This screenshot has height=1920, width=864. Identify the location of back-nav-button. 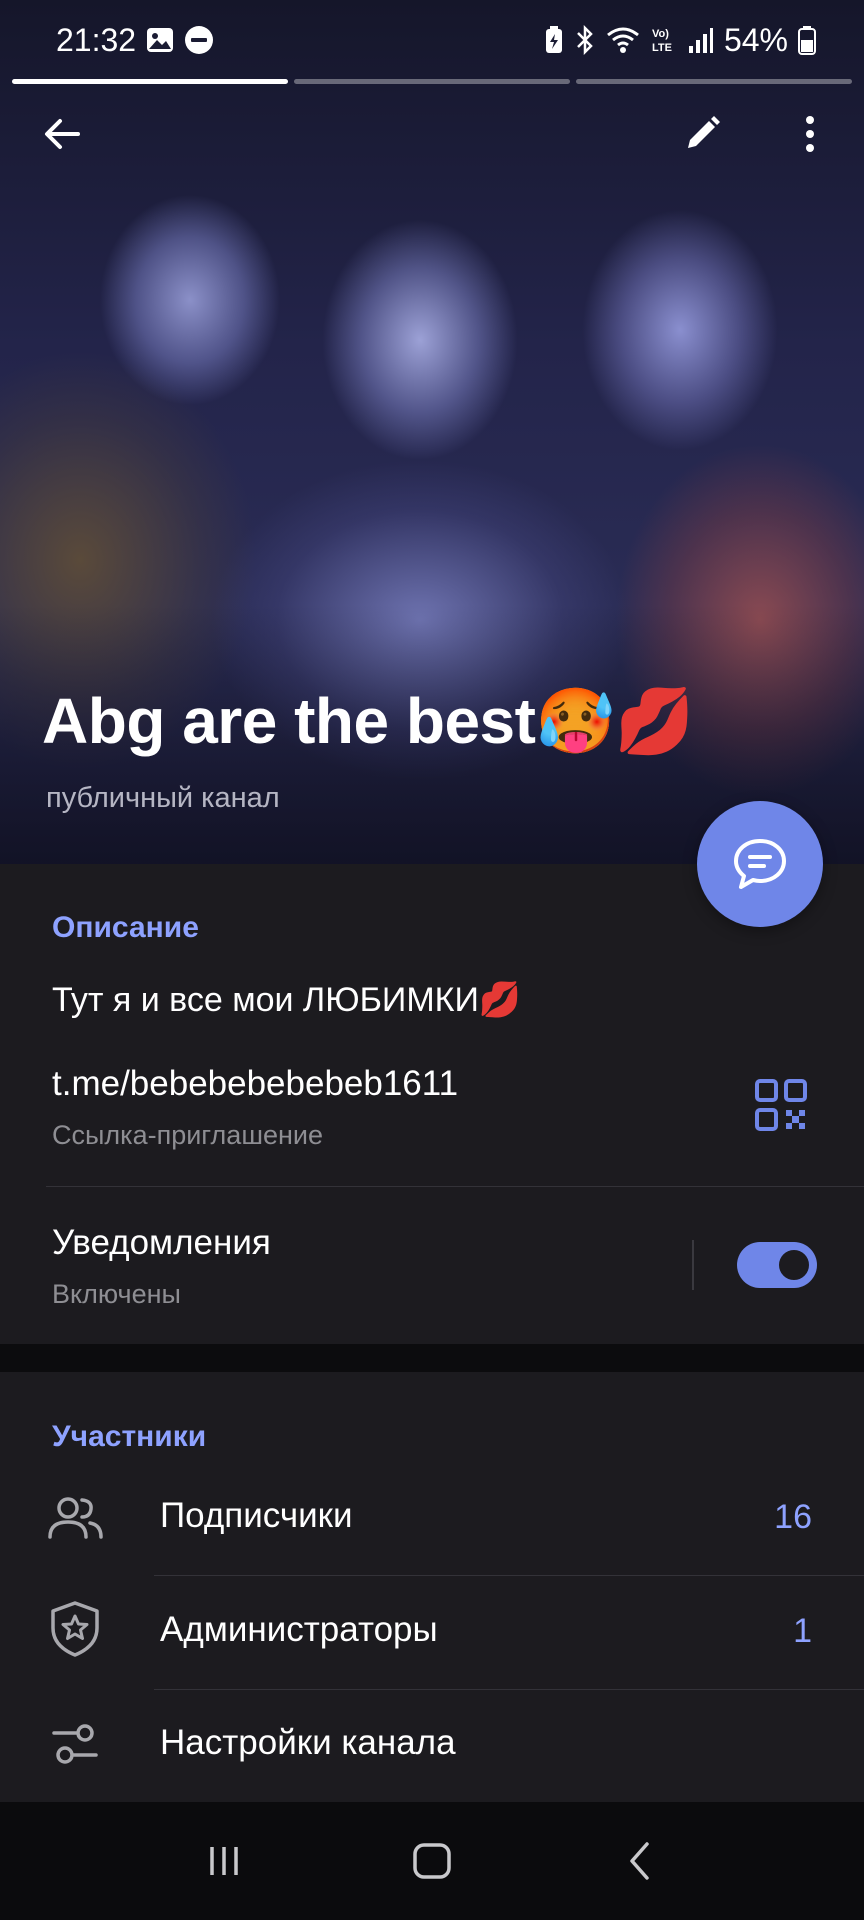
(640, 1861).